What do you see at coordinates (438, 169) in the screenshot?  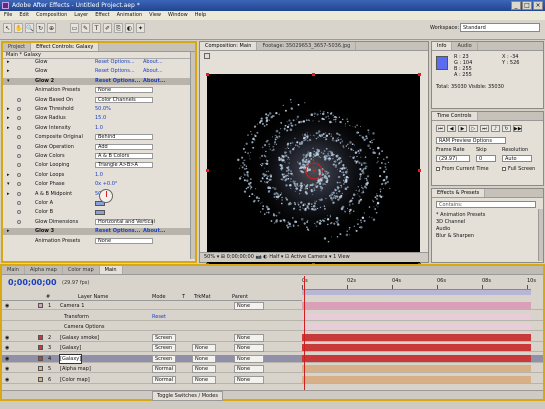 I see `from-current-checkbox` at bounding box center [438, 169].